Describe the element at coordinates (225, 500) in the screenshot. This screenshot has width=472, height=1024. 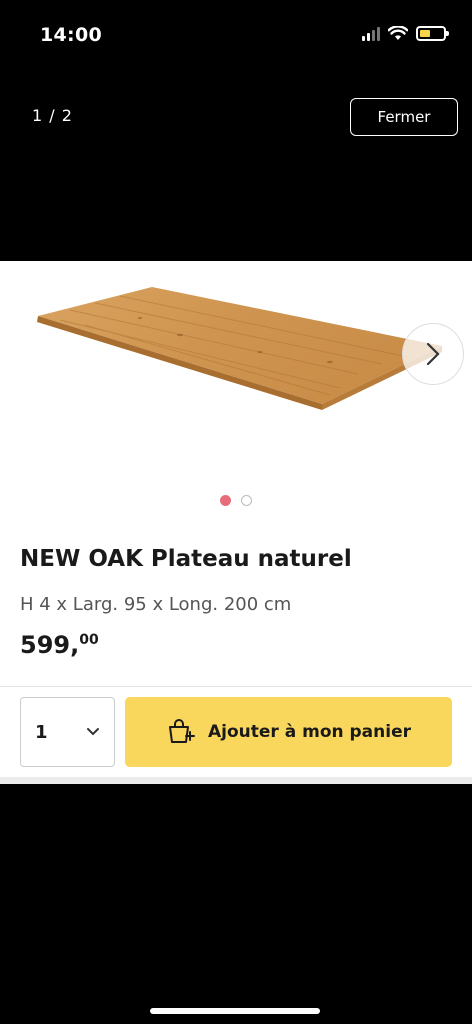
I see `carousel-dot-active` at that location.